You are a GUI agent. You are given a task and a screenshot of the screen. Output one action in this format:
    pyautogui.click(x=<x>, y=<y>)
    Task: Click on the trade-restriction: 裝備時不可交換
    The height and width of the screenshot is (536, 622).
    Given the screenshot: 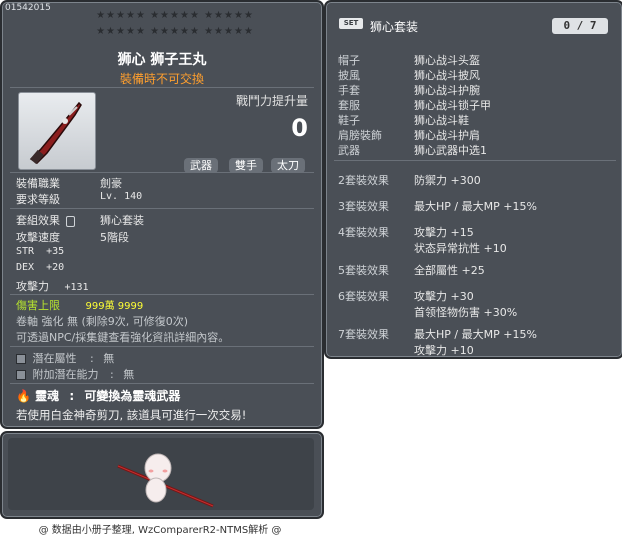 What is the action you would take?
    pyautogui.click(x=161, y=79)
    